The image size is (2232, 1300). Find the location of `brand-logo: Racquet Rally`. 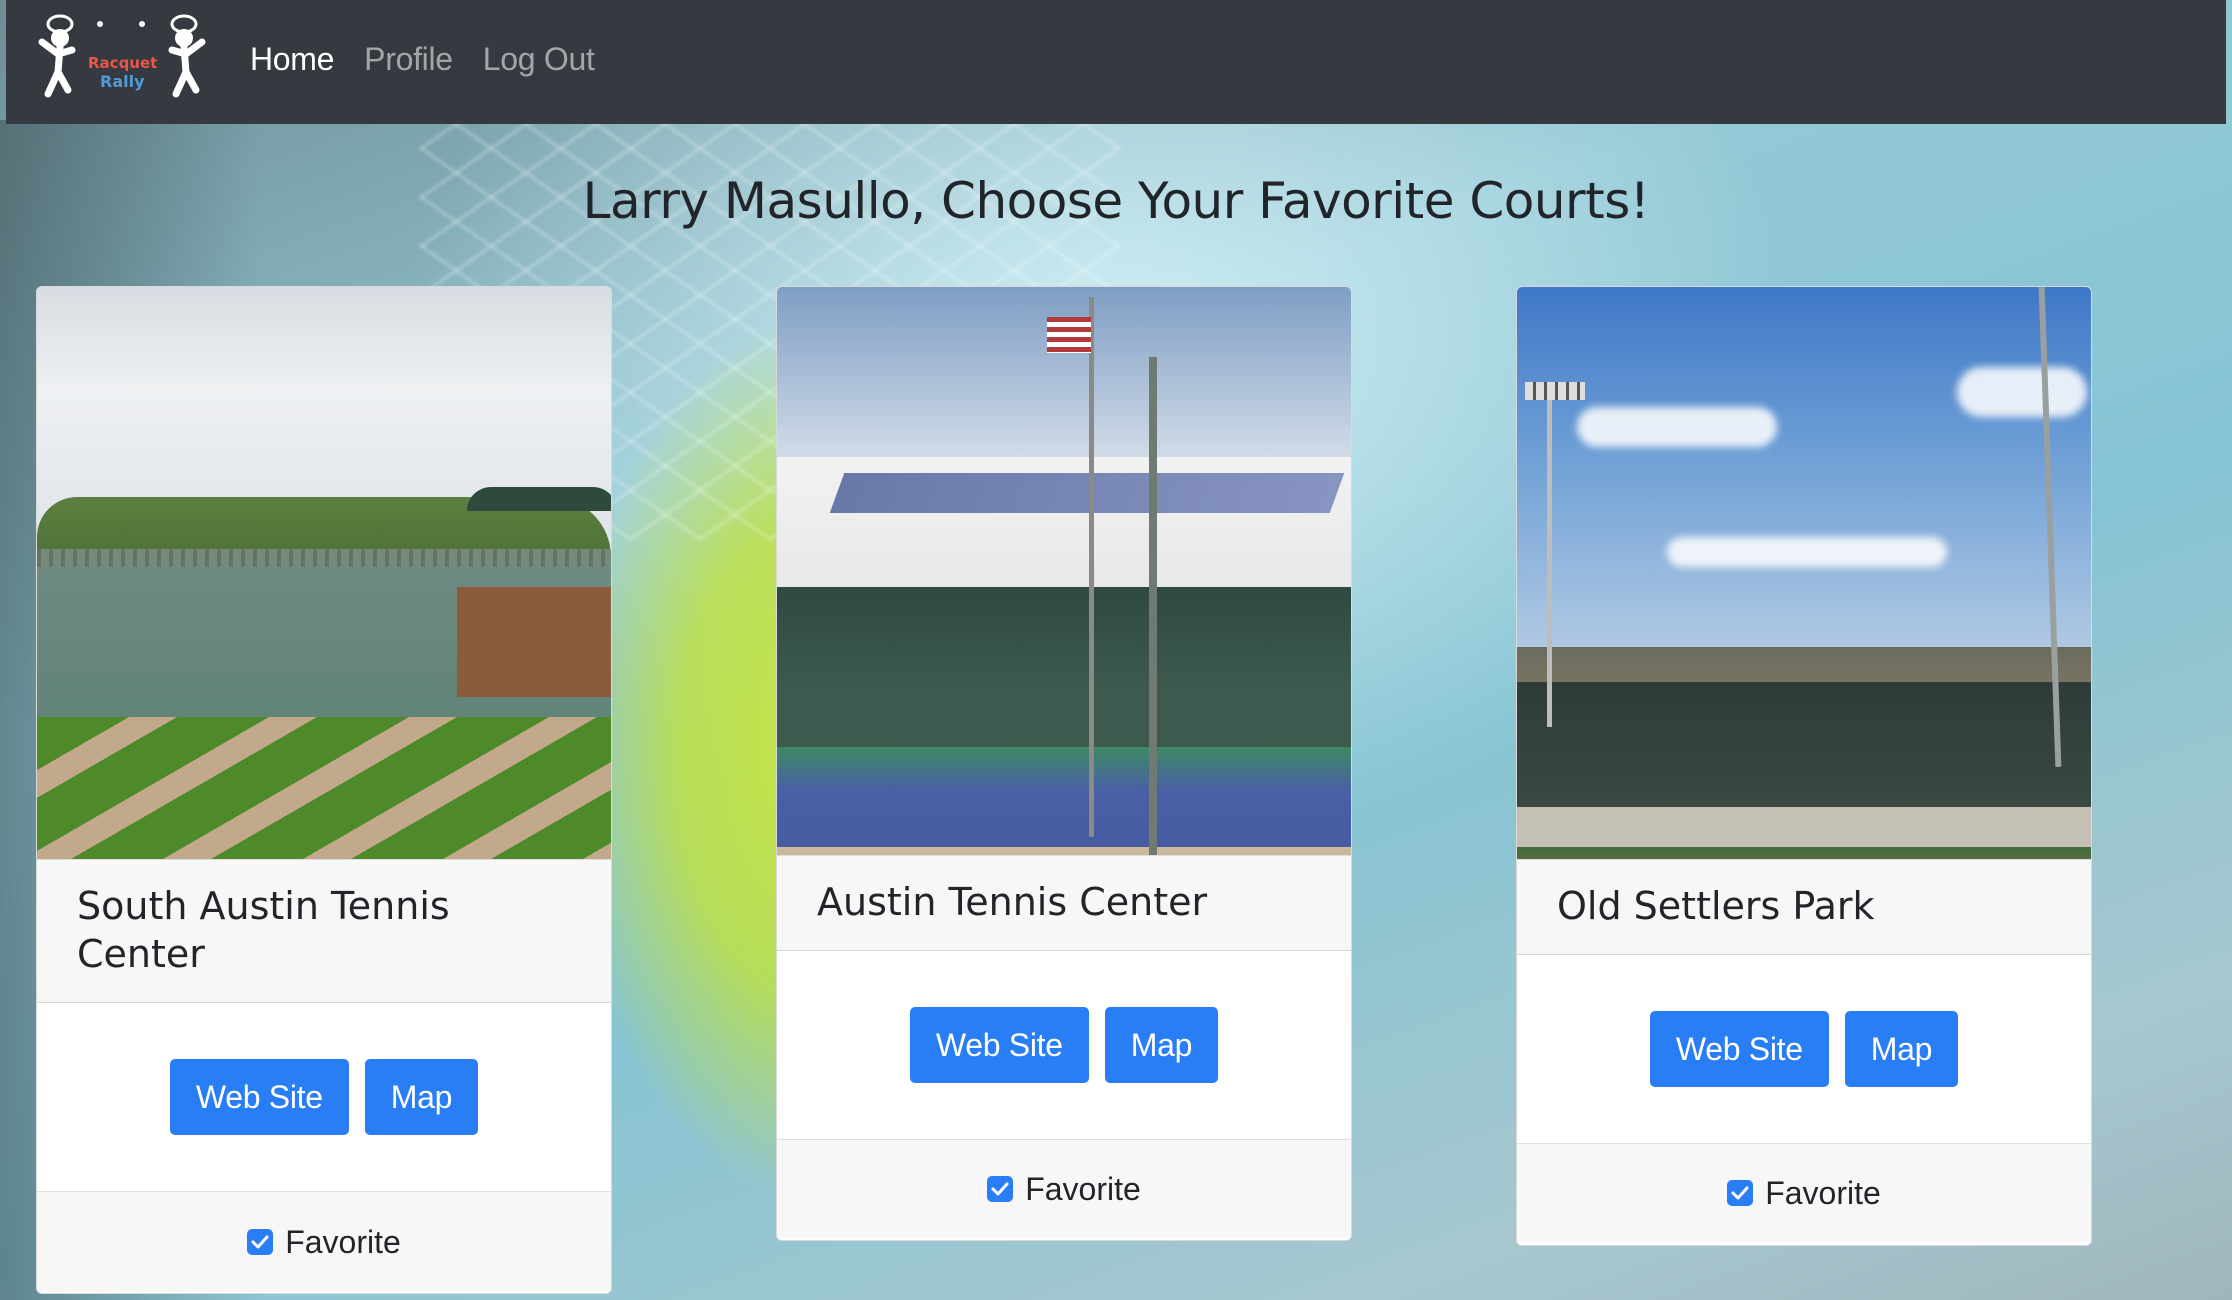

brand-logo: Racquet Rally is located at coordinates (123, 59).